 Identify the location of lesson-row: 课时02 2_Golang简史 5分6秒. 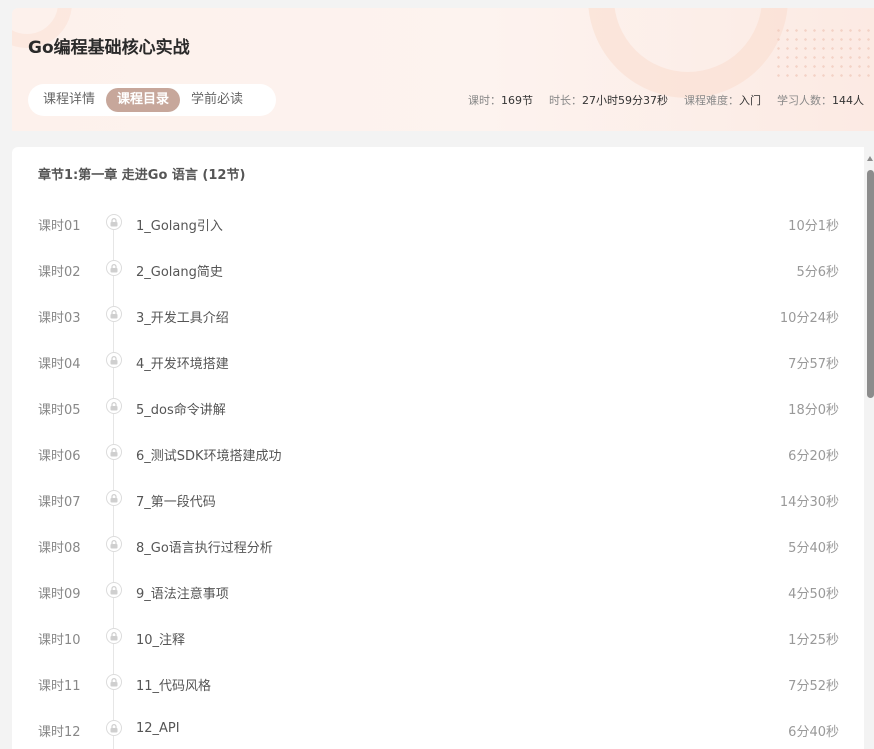
(438, 271).